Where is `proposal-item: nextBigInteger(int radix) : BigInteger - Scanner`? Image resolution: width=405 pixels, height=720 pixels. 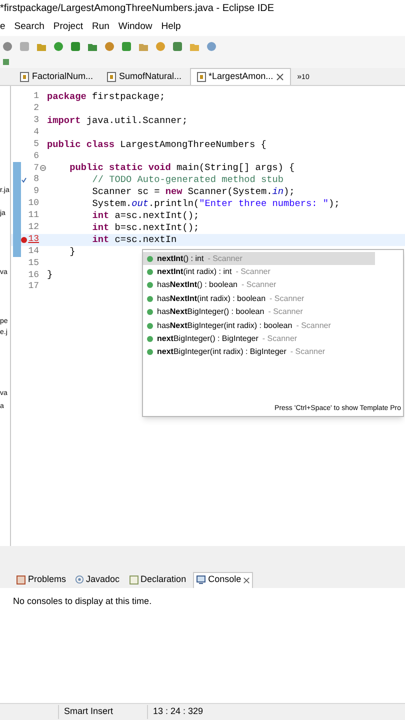
proposal-item: nextBigInteger(int radix) : BigInteger - Scanner is located at coordinates (259, 353).